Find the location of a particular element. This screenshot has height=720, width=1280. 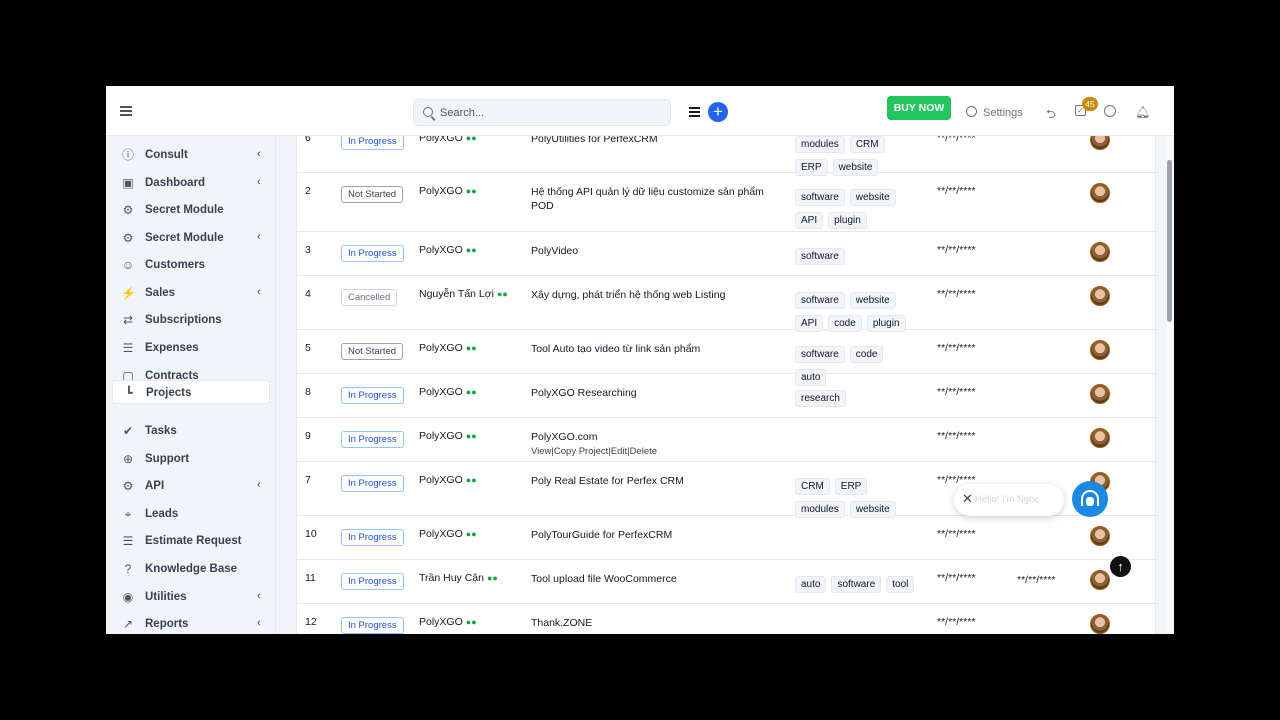

search-input is located at coordinates (550, 113).